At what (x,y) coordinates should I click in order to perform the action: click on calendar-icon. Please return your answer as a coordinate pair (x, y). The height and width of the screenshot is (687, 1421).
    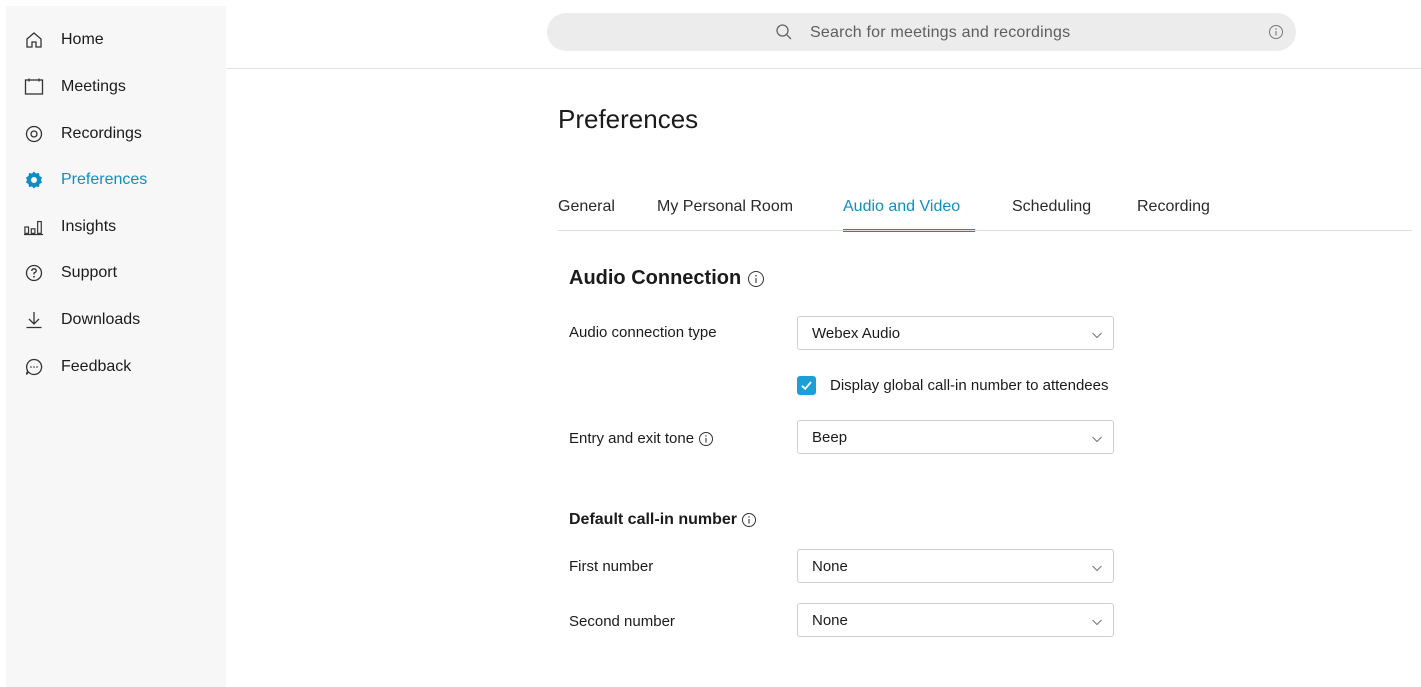
    Looking at the image, I should click on (34, 87).